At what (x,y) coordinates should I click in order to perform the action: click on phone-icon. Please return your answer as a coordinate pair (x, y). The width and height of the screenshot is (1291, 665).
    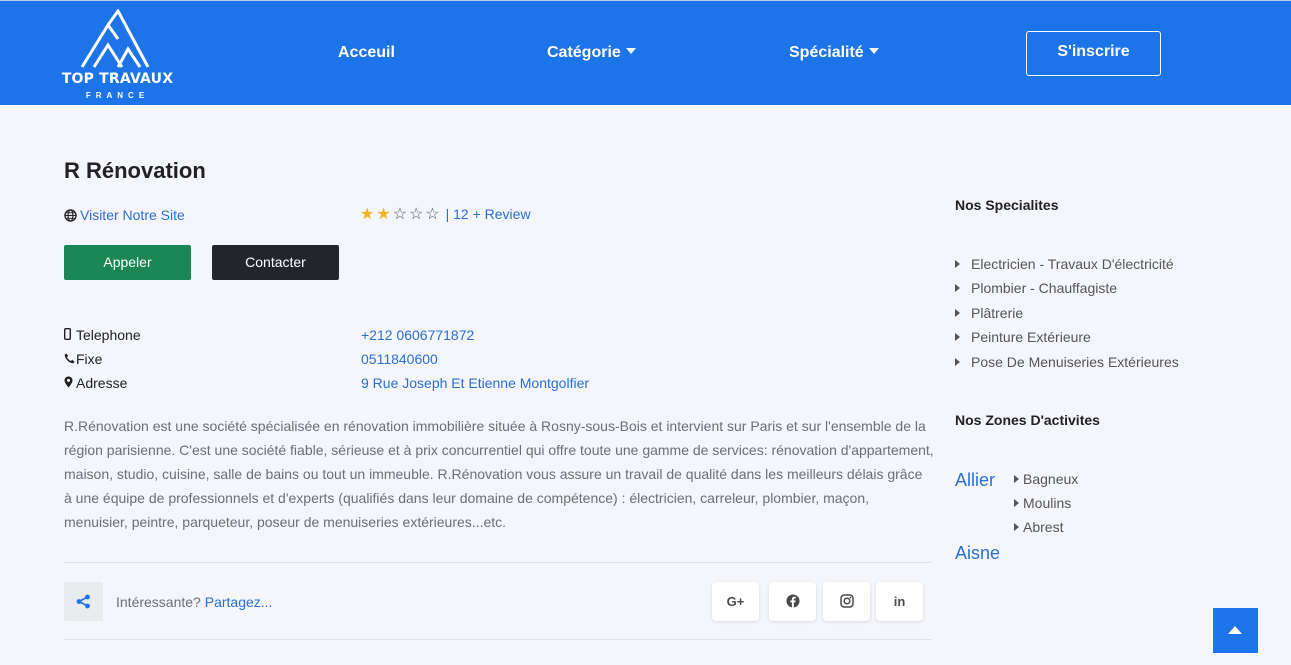
    Looking at the image, I should click on (69, 359).